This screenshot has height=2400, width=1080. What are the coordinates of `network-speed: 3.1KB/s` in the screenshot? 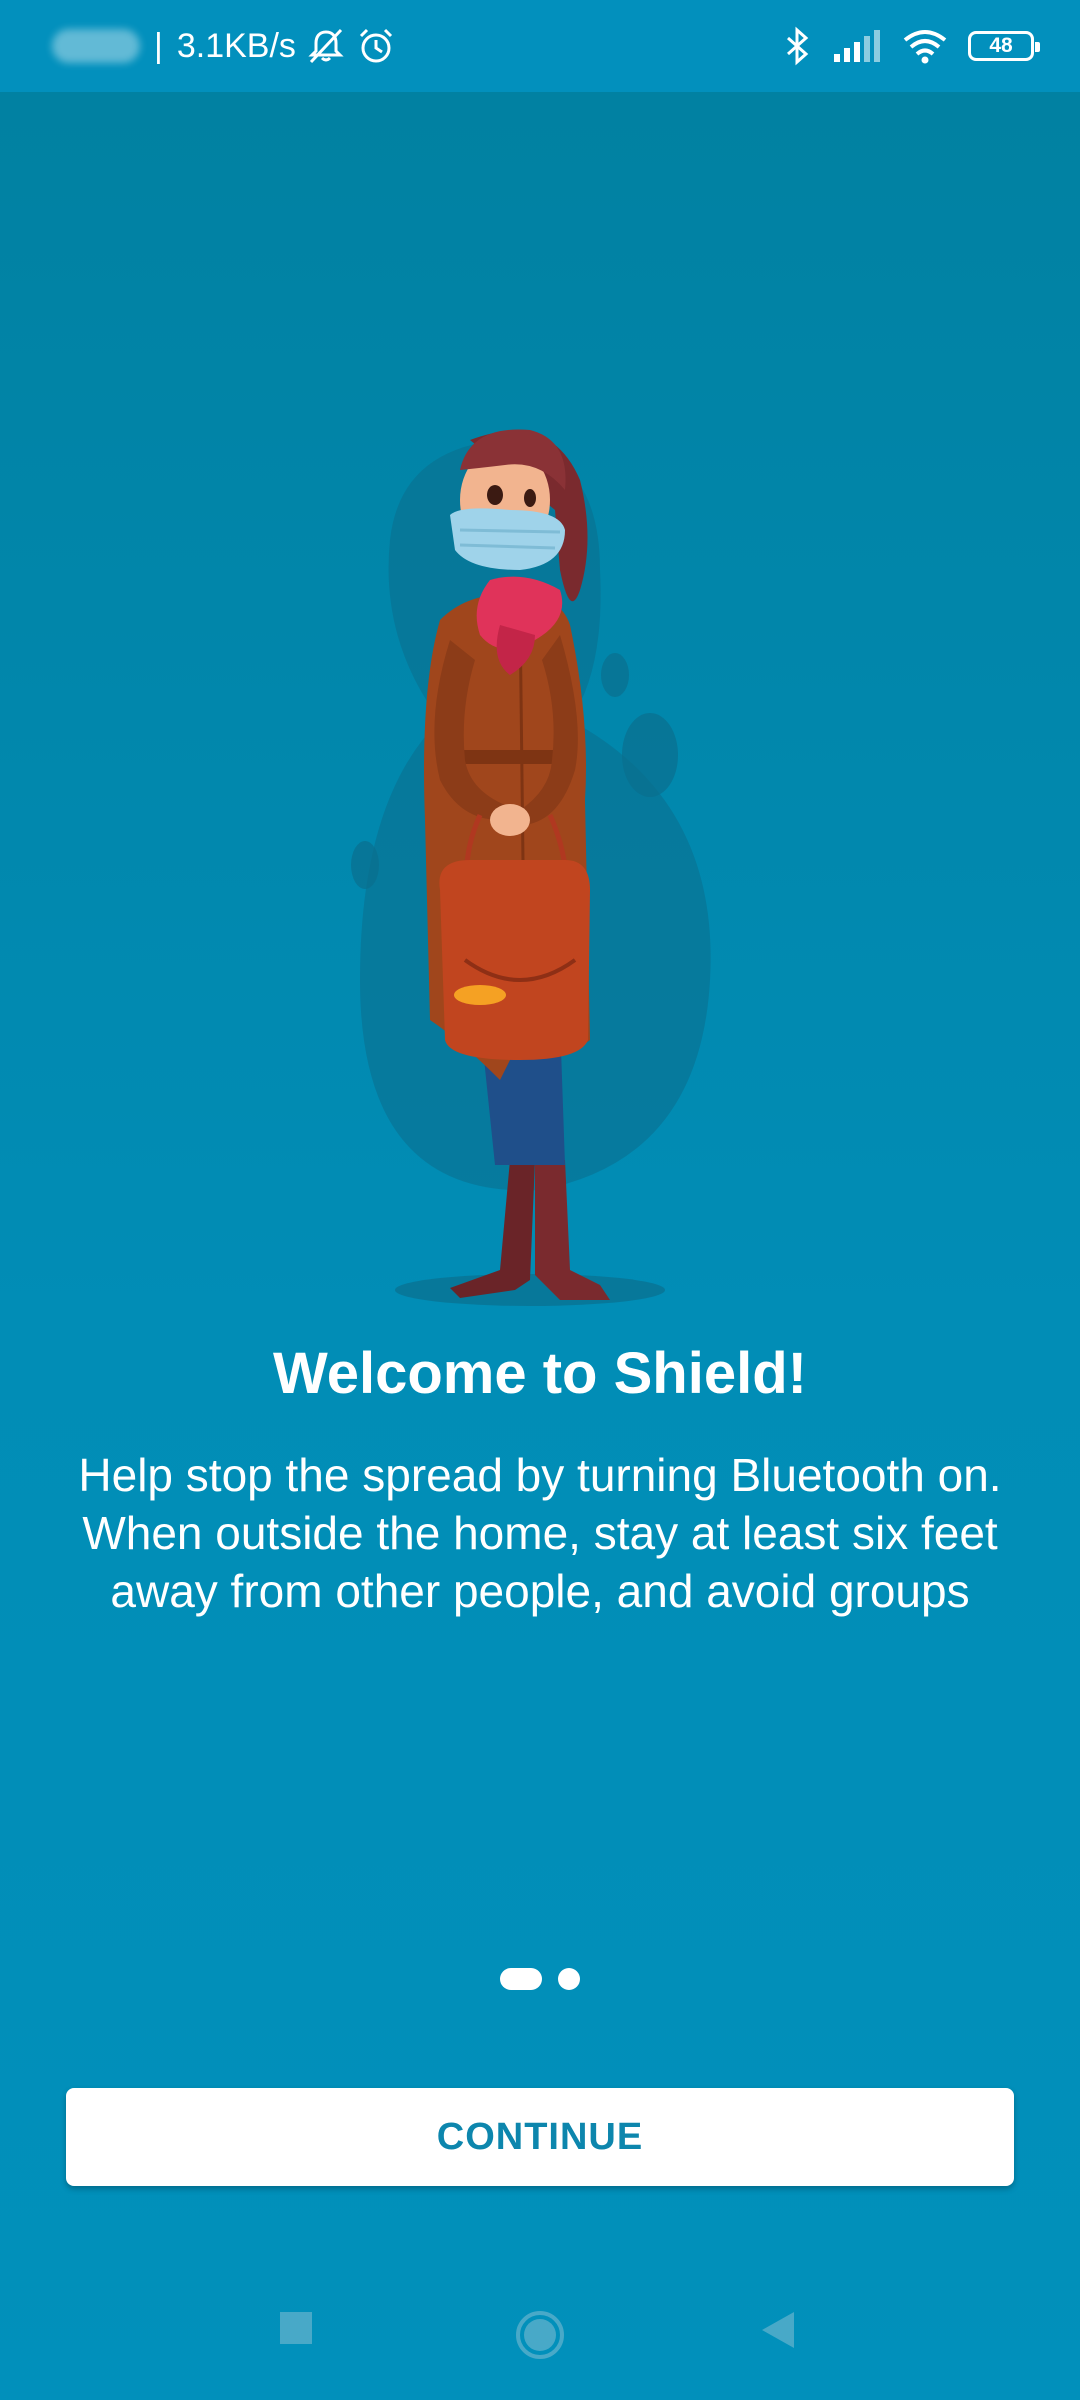 It's located at (236, 45).